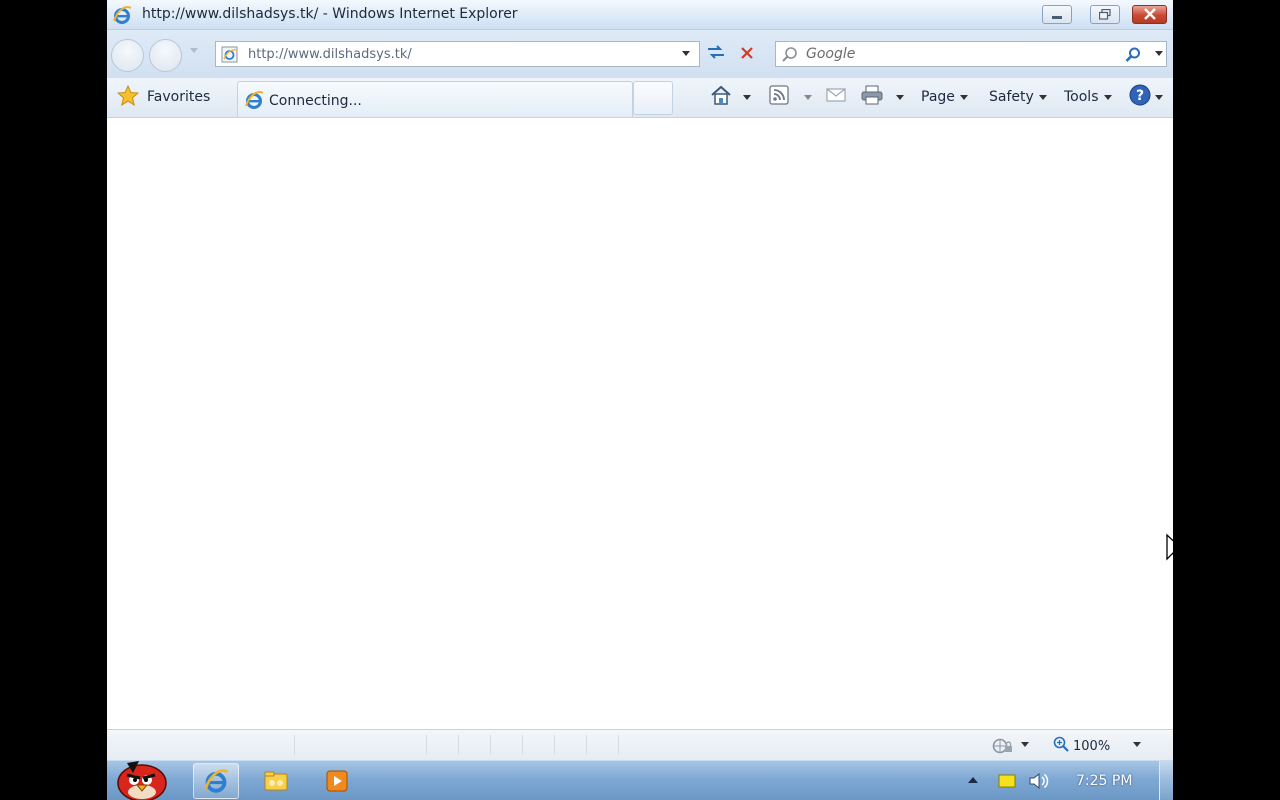  Describe the element at coordinates (1169, 555) in the screenshot. I see `busy-cursor-icon` at that location.